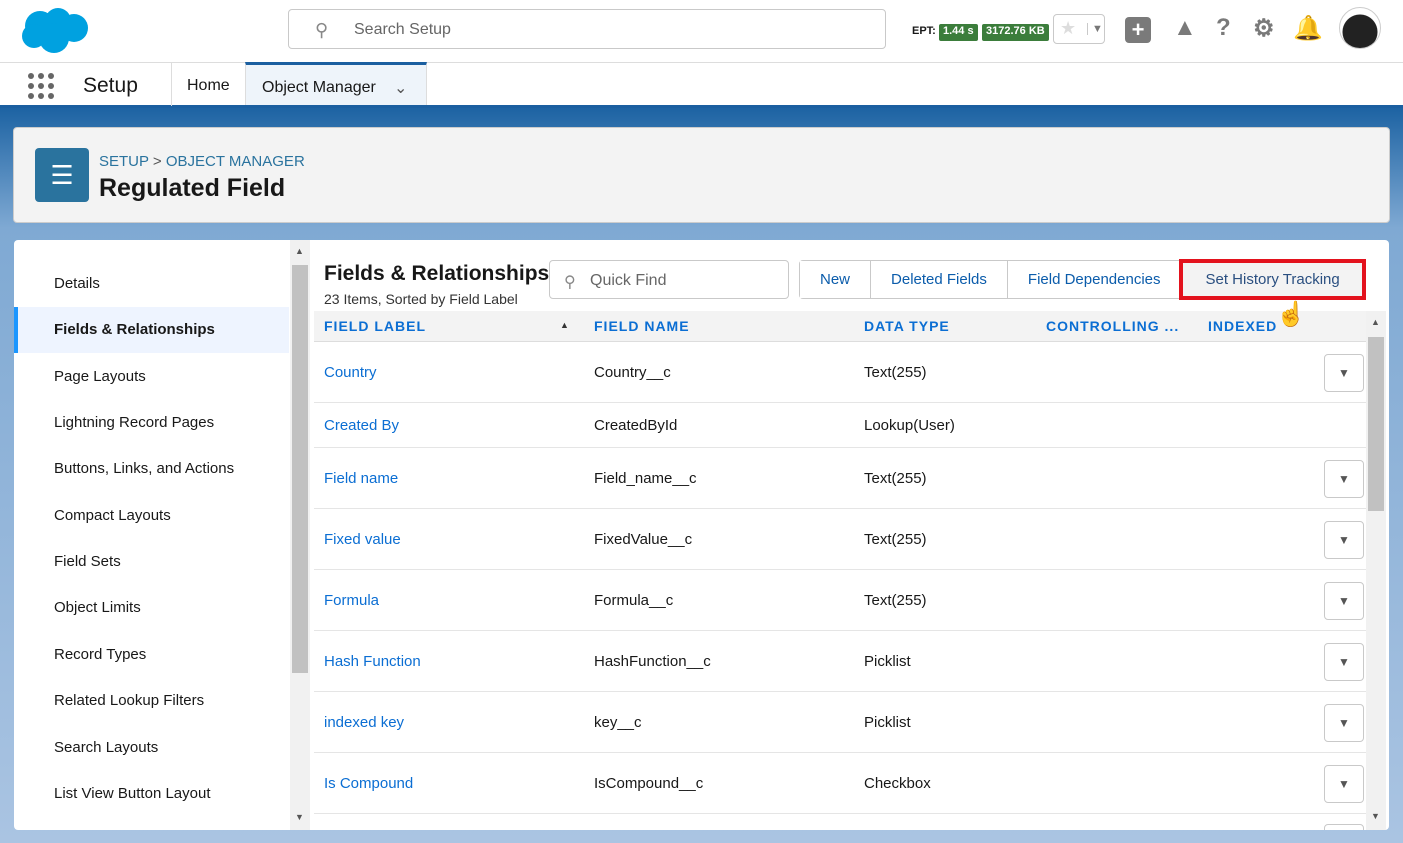 This screenshot has height=843, width=1403. I want to click on new-button: New, so click(835, 279).